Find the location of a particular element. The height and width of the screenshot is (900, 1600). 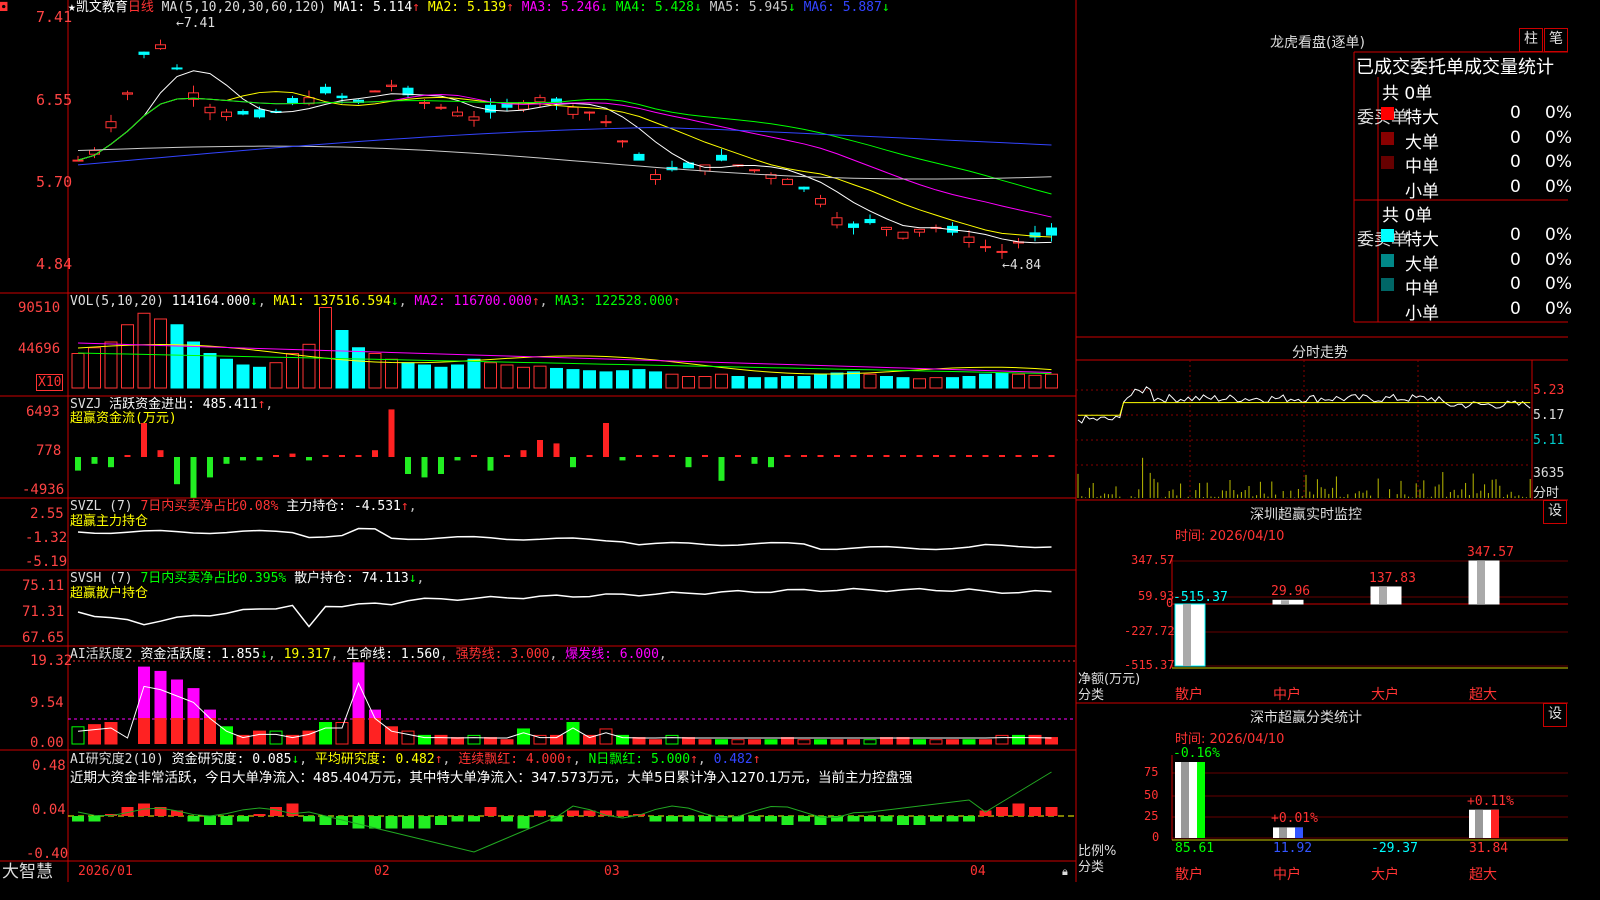

svzj-label: 活跃资金进出: 485.411 is located at coordinates (183, 404).